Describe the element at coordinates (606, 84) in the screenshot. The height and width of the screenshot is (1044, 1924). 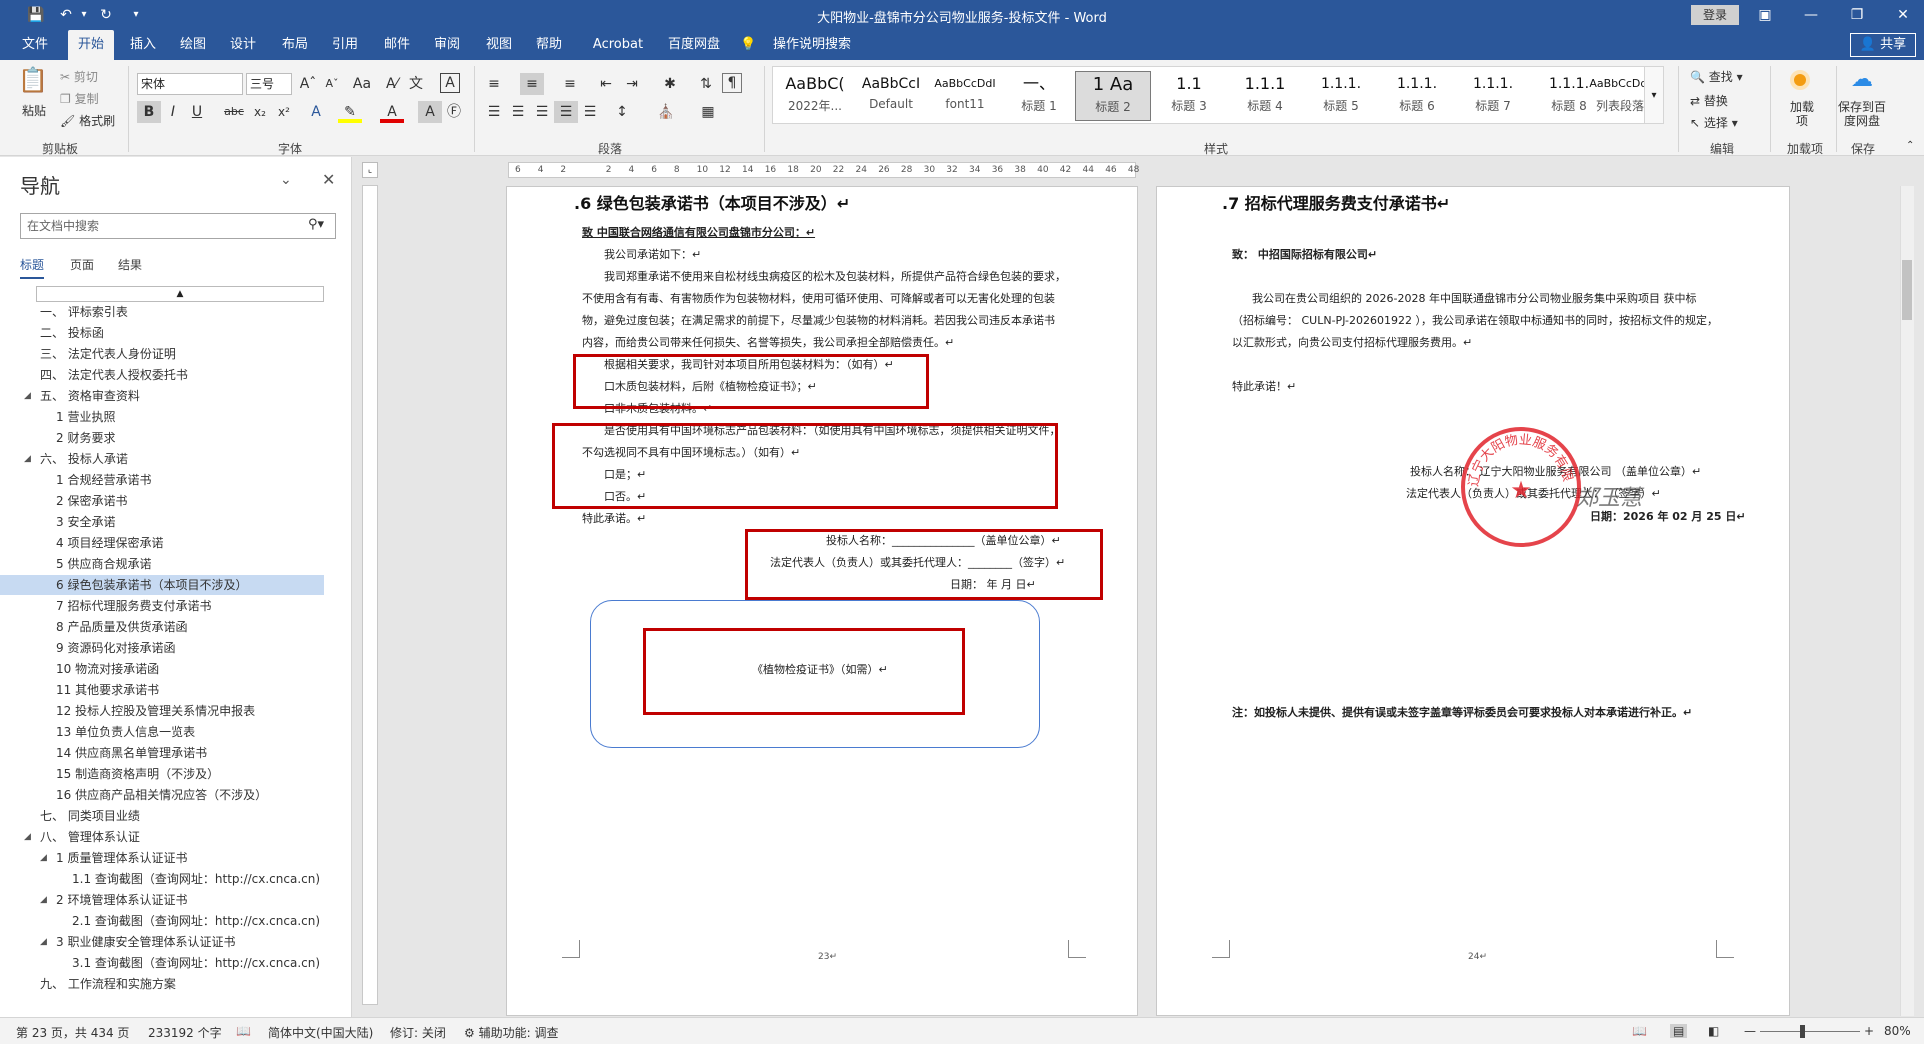
I see `decrease-indent-icon: ⇤` at that location.